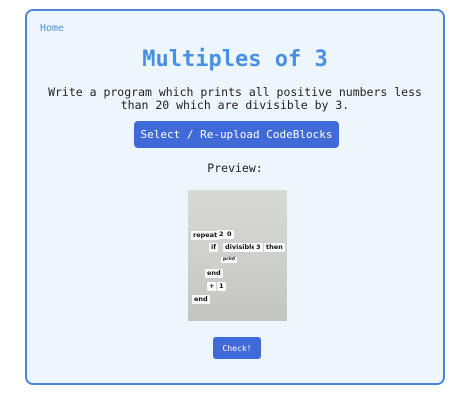  I want to click on block-end-inner: end, so click(214, 273).